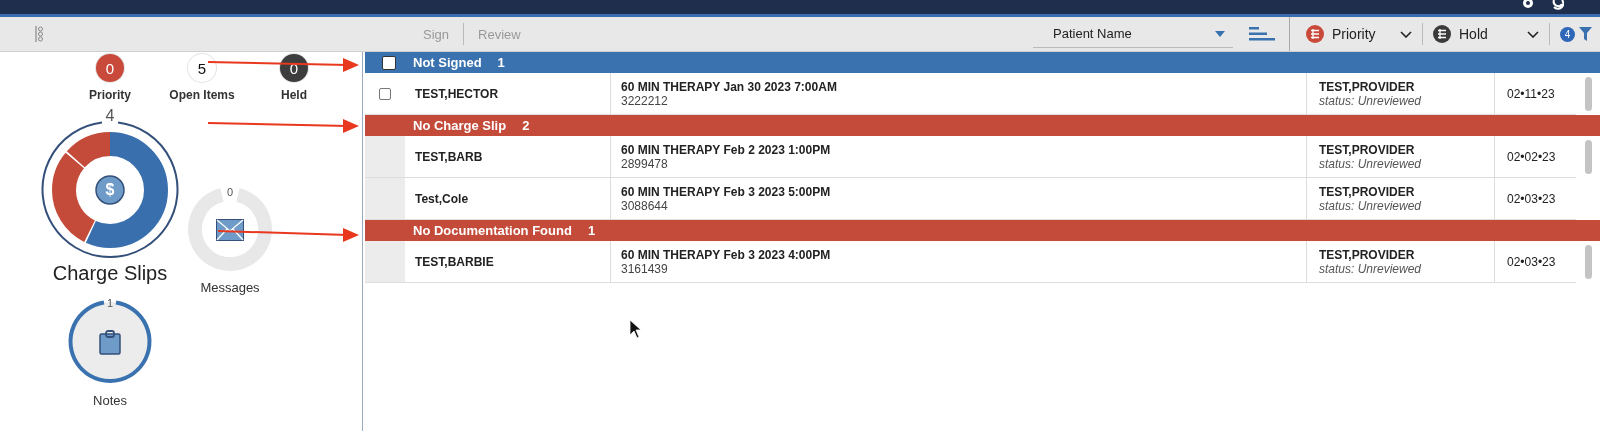 This screenshot has width=1600, height=431. What do you see at coordinates (460, 125) in the screenshot?
I see `group-title: No Charge Slip` at bounding box center [460, 125].